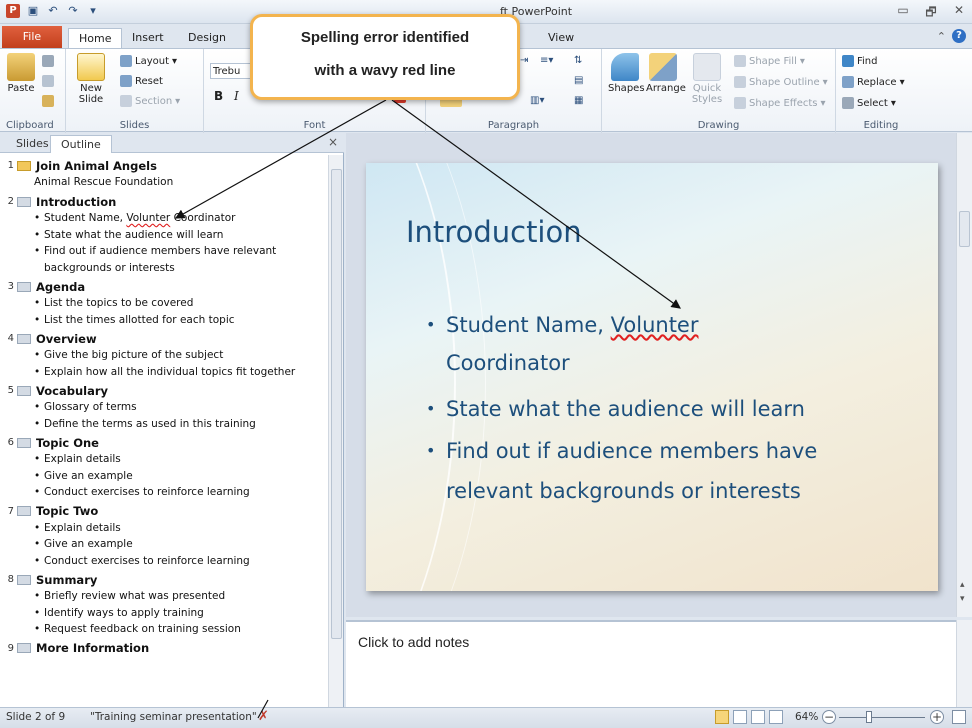 This screenshot has width=972, height=728. Describe the element at coordinates (150, 101) in the screenshot. I see `section-button: Section ▾` at that location.